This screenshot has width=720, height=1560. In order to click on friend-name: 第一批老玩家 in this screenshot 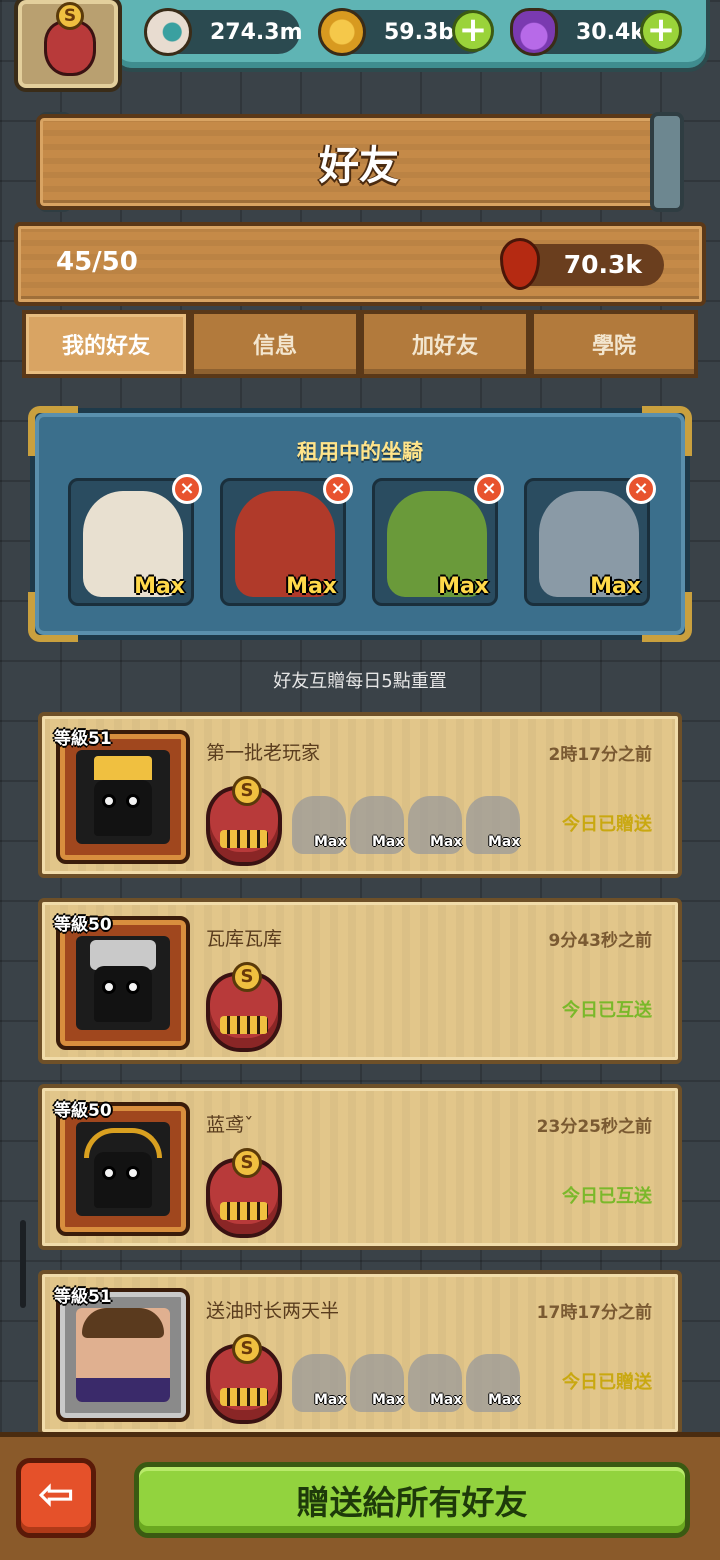, I will do `click(263, 753)`.